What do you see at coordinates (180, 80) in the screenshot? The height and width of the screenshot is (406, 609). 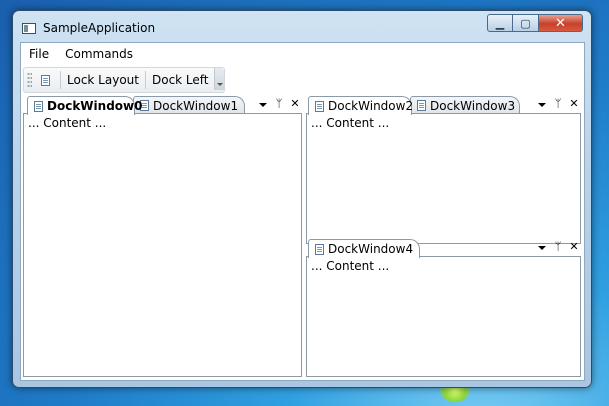 I see `dock-left-button: Dock Left` at bounding box center [180, 80].